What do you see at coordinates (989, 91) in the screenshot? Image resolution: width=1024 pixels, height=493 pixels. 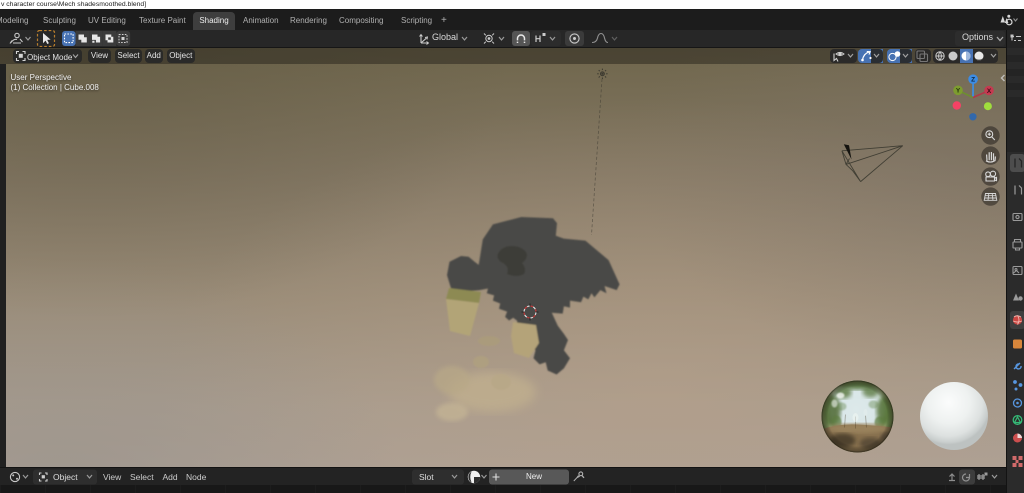 I see `svg-text: X` at bounding box center [989, 91].